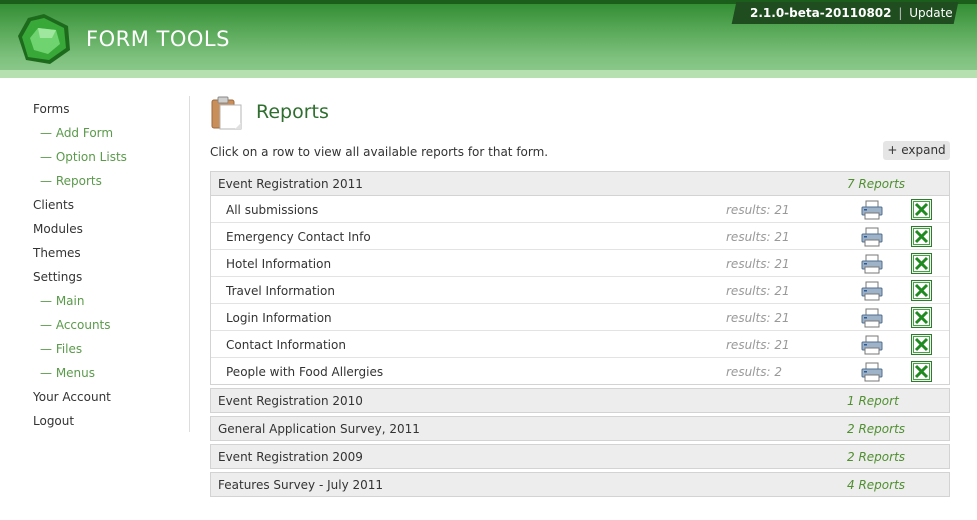 The height and width of the screenshot is (520, 977). I want to click on report-name: People with Food Allergies, so click(304, 372).